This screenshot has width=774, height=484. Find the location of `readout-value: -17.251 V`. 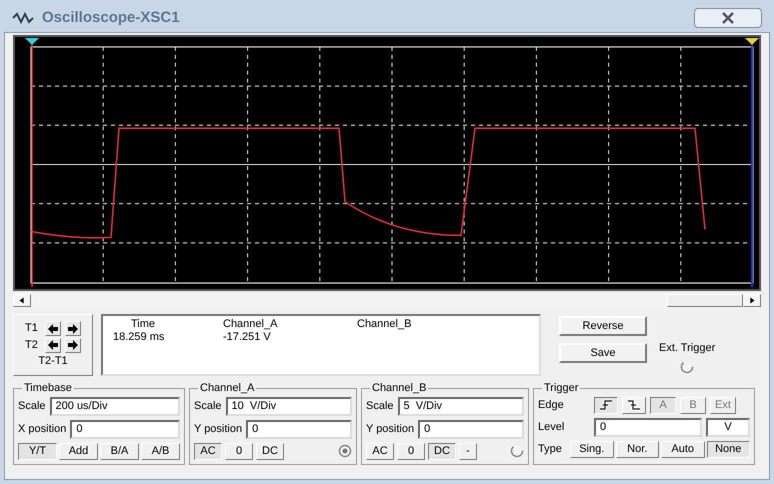

readout-value: -17.251 V is located at coordinates (247, 337).